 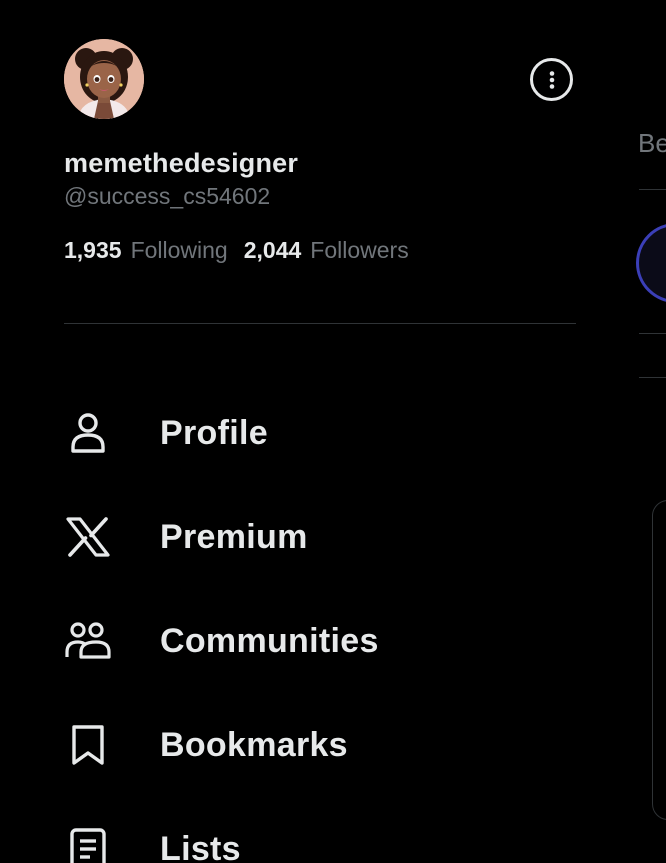 I want to click on following-label: Following, so click(x=179, y=250).